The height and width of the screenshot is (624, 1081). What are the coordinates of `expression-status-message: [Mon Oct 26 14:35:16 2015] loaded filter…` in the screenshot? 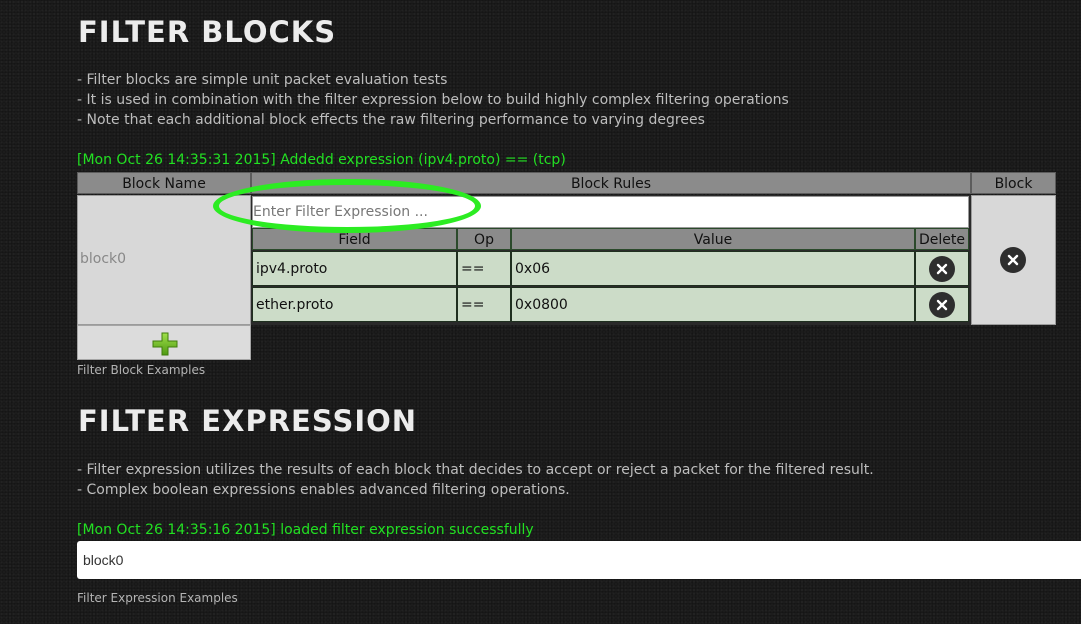 It's located at (305, 530).